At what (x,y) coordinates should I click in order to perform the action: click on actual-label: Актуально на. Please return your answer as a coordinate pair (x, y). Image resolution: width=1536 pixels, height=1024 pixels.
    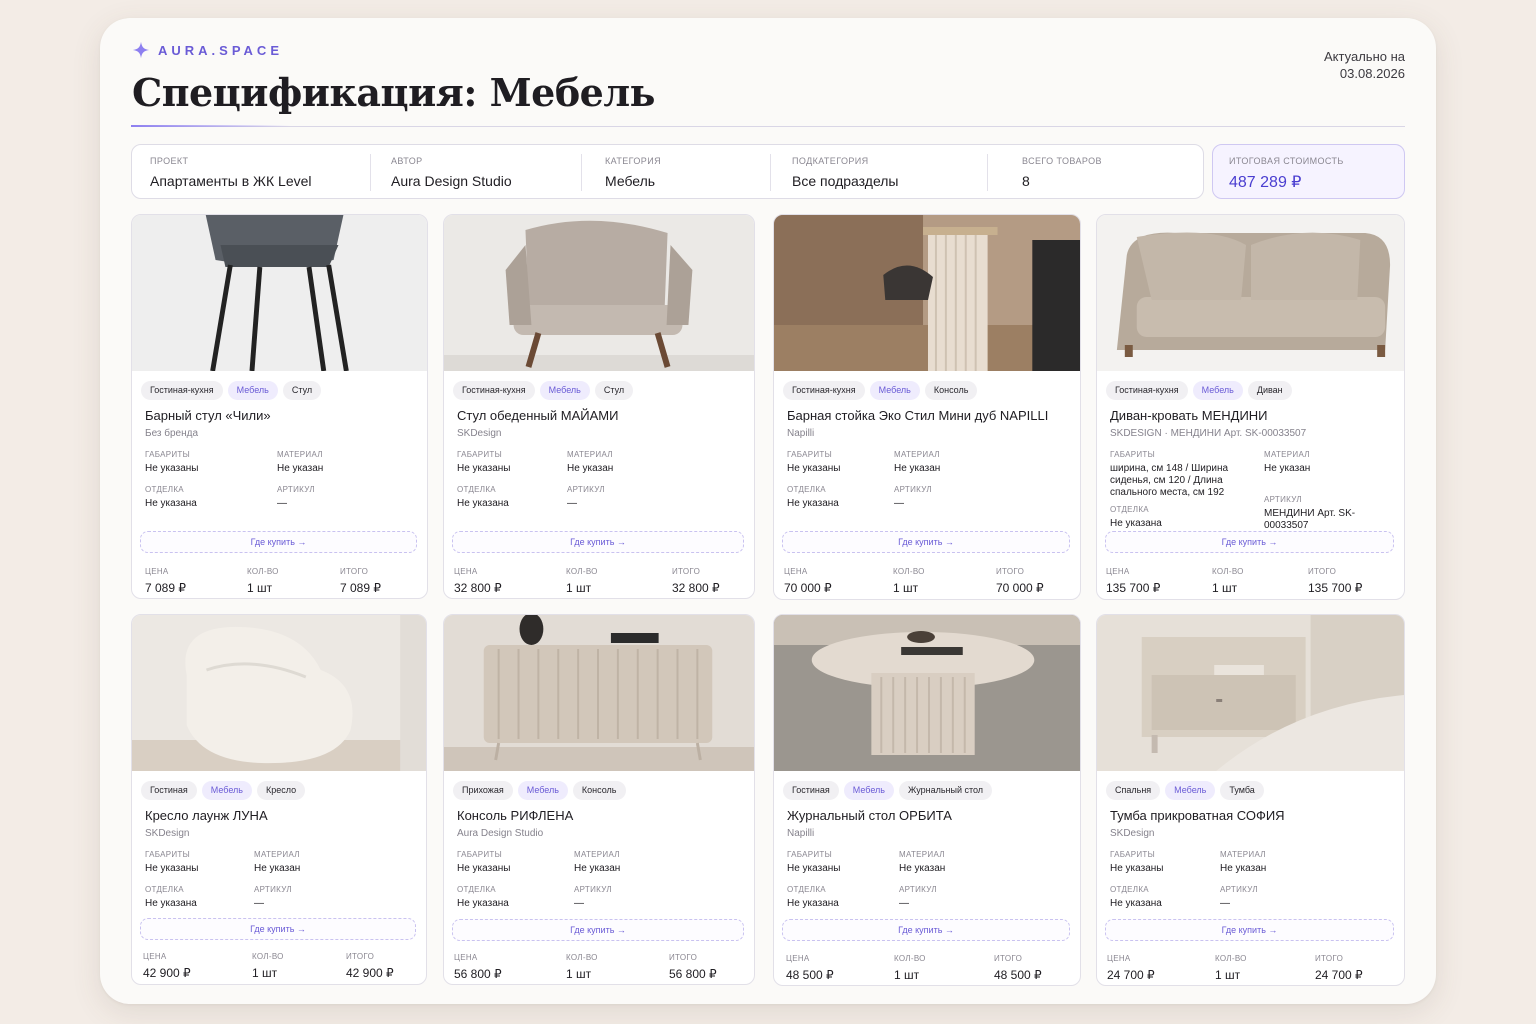
    Looking at the image, I should click on (1364, 56).